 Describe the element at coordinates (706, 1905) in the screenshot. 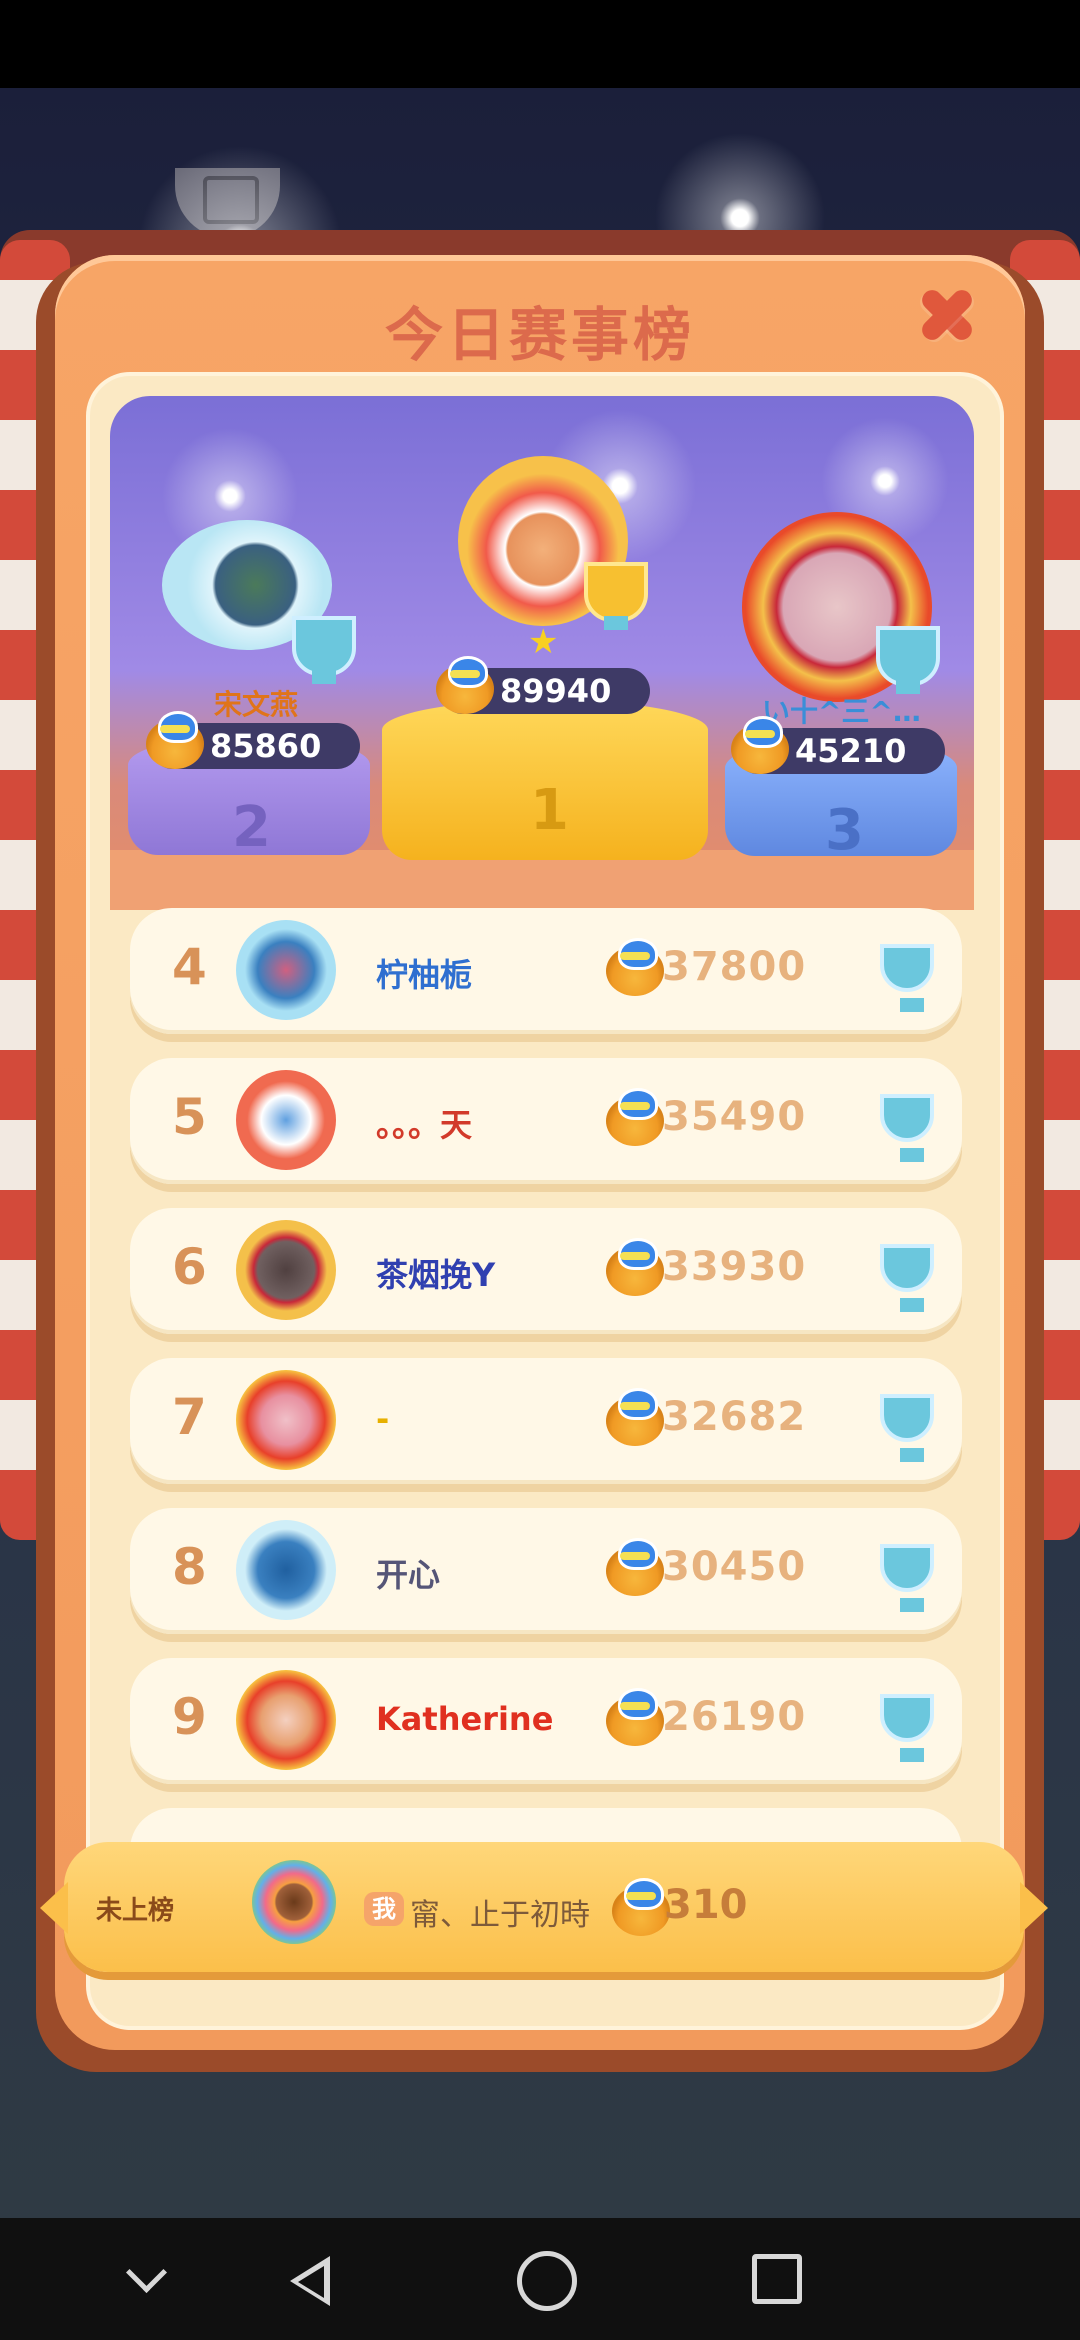

I see `my-score: 310` at that location.